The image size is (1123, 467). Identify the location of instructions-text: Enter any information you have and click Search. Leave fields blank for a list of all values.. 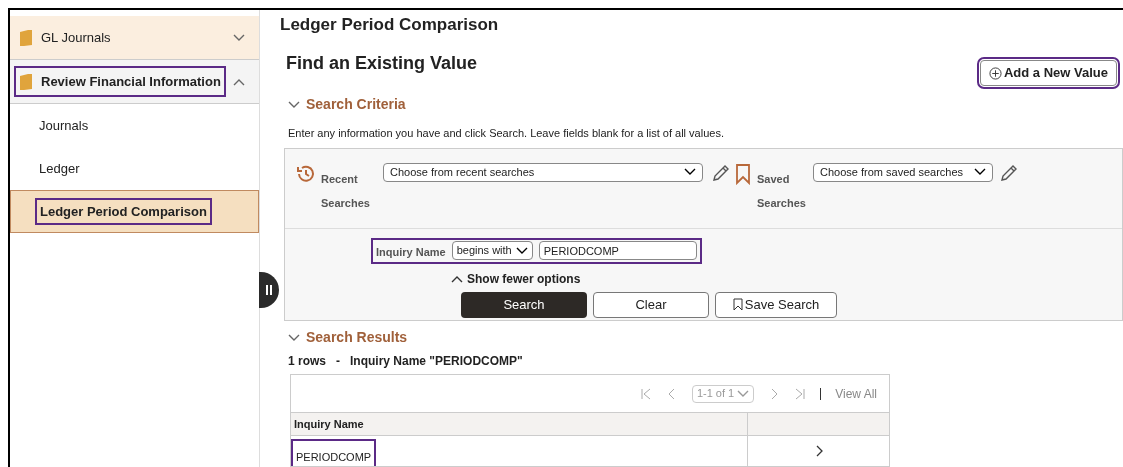
(506, 133).